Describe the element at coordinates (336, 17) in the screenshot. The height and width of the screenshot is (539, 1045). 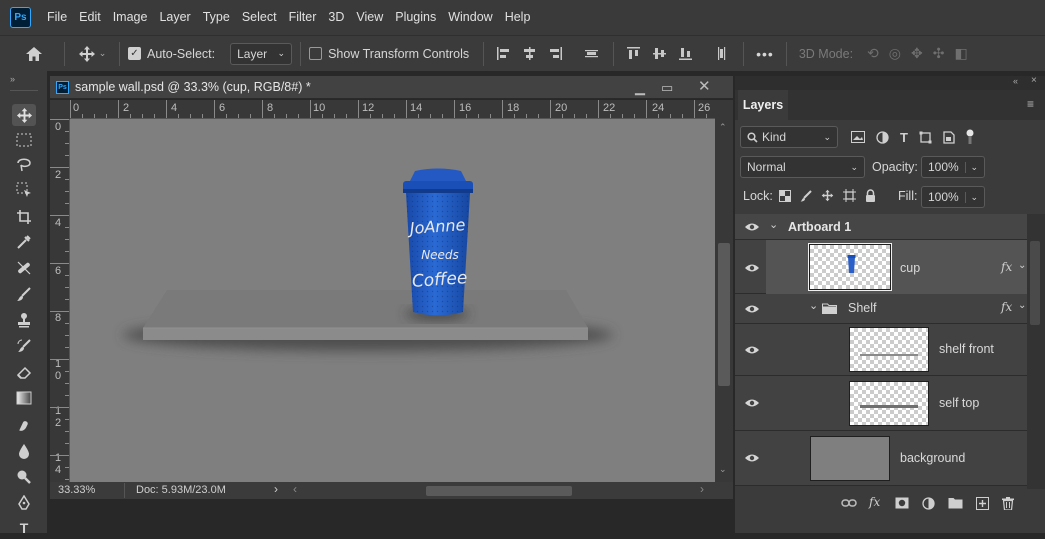
I see `menu-3d: 3D` at that location.